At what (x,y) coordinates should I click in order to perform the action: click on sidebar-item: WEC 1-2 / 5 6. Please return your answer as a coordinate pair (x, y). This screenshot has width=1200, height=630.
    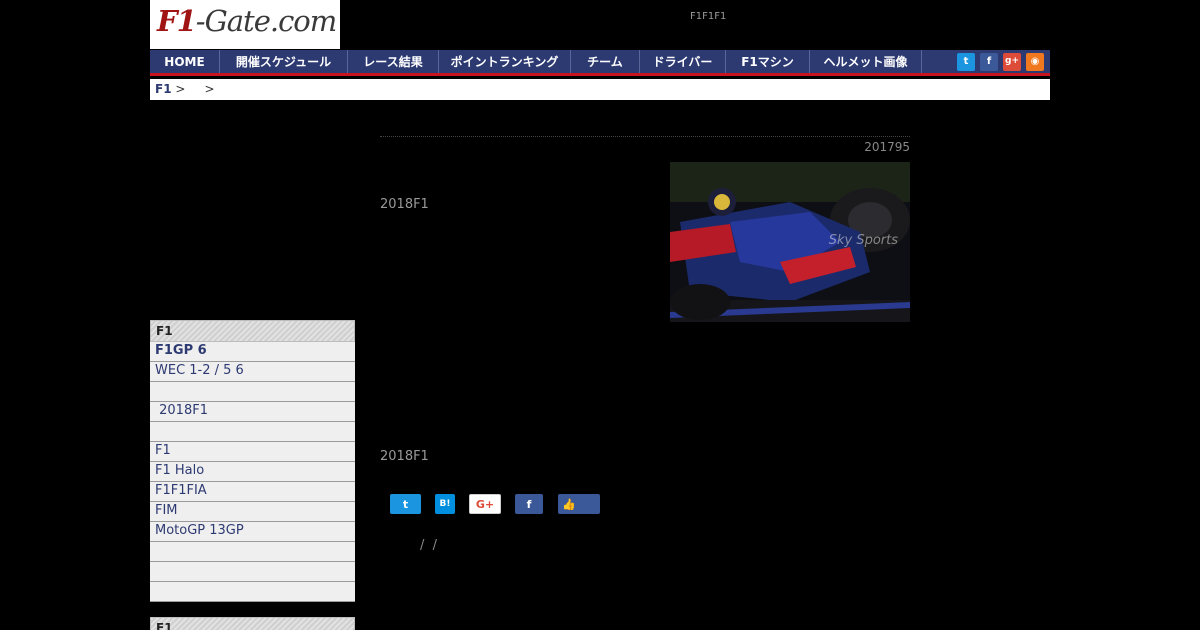
    Looking at the image, I should click on (252, 372).